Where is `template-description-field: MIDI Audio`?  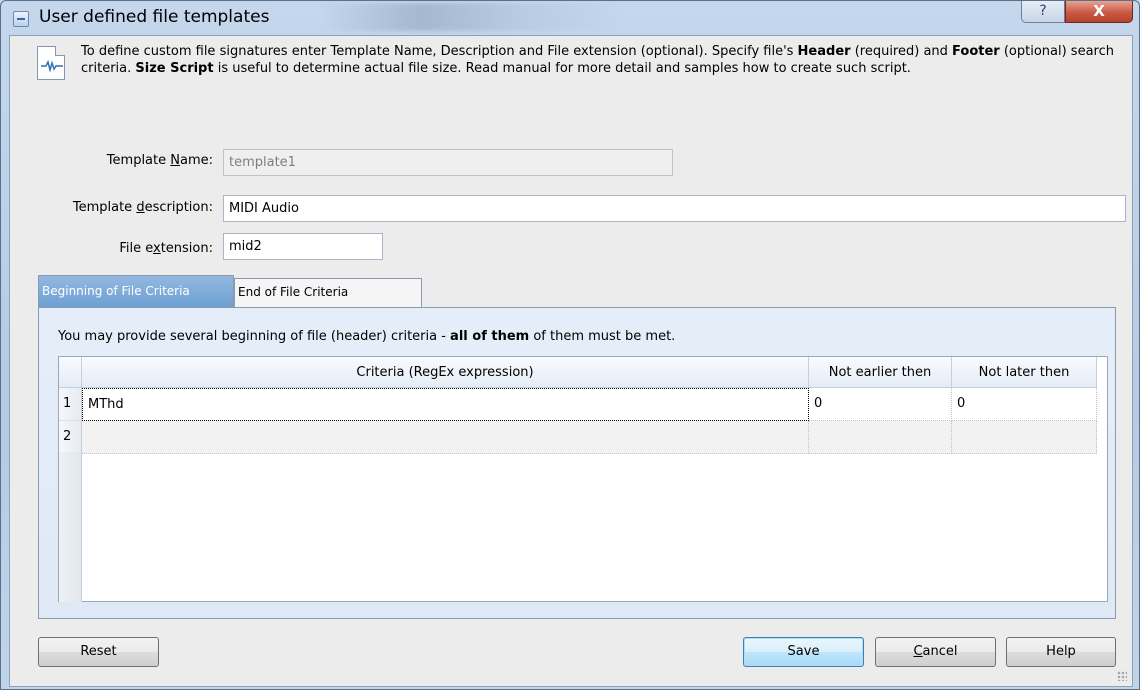
template-description-field: MIDI Audio is located at coordinates (674, 208).